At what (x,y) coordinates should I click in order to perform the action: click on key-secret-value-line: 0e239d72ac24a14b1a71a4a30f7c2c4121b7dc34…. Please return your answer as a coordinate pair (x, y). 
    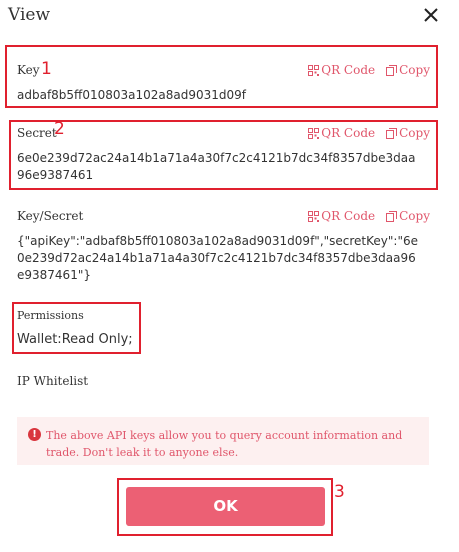
    Looking at the image, I should click on (216, 258).